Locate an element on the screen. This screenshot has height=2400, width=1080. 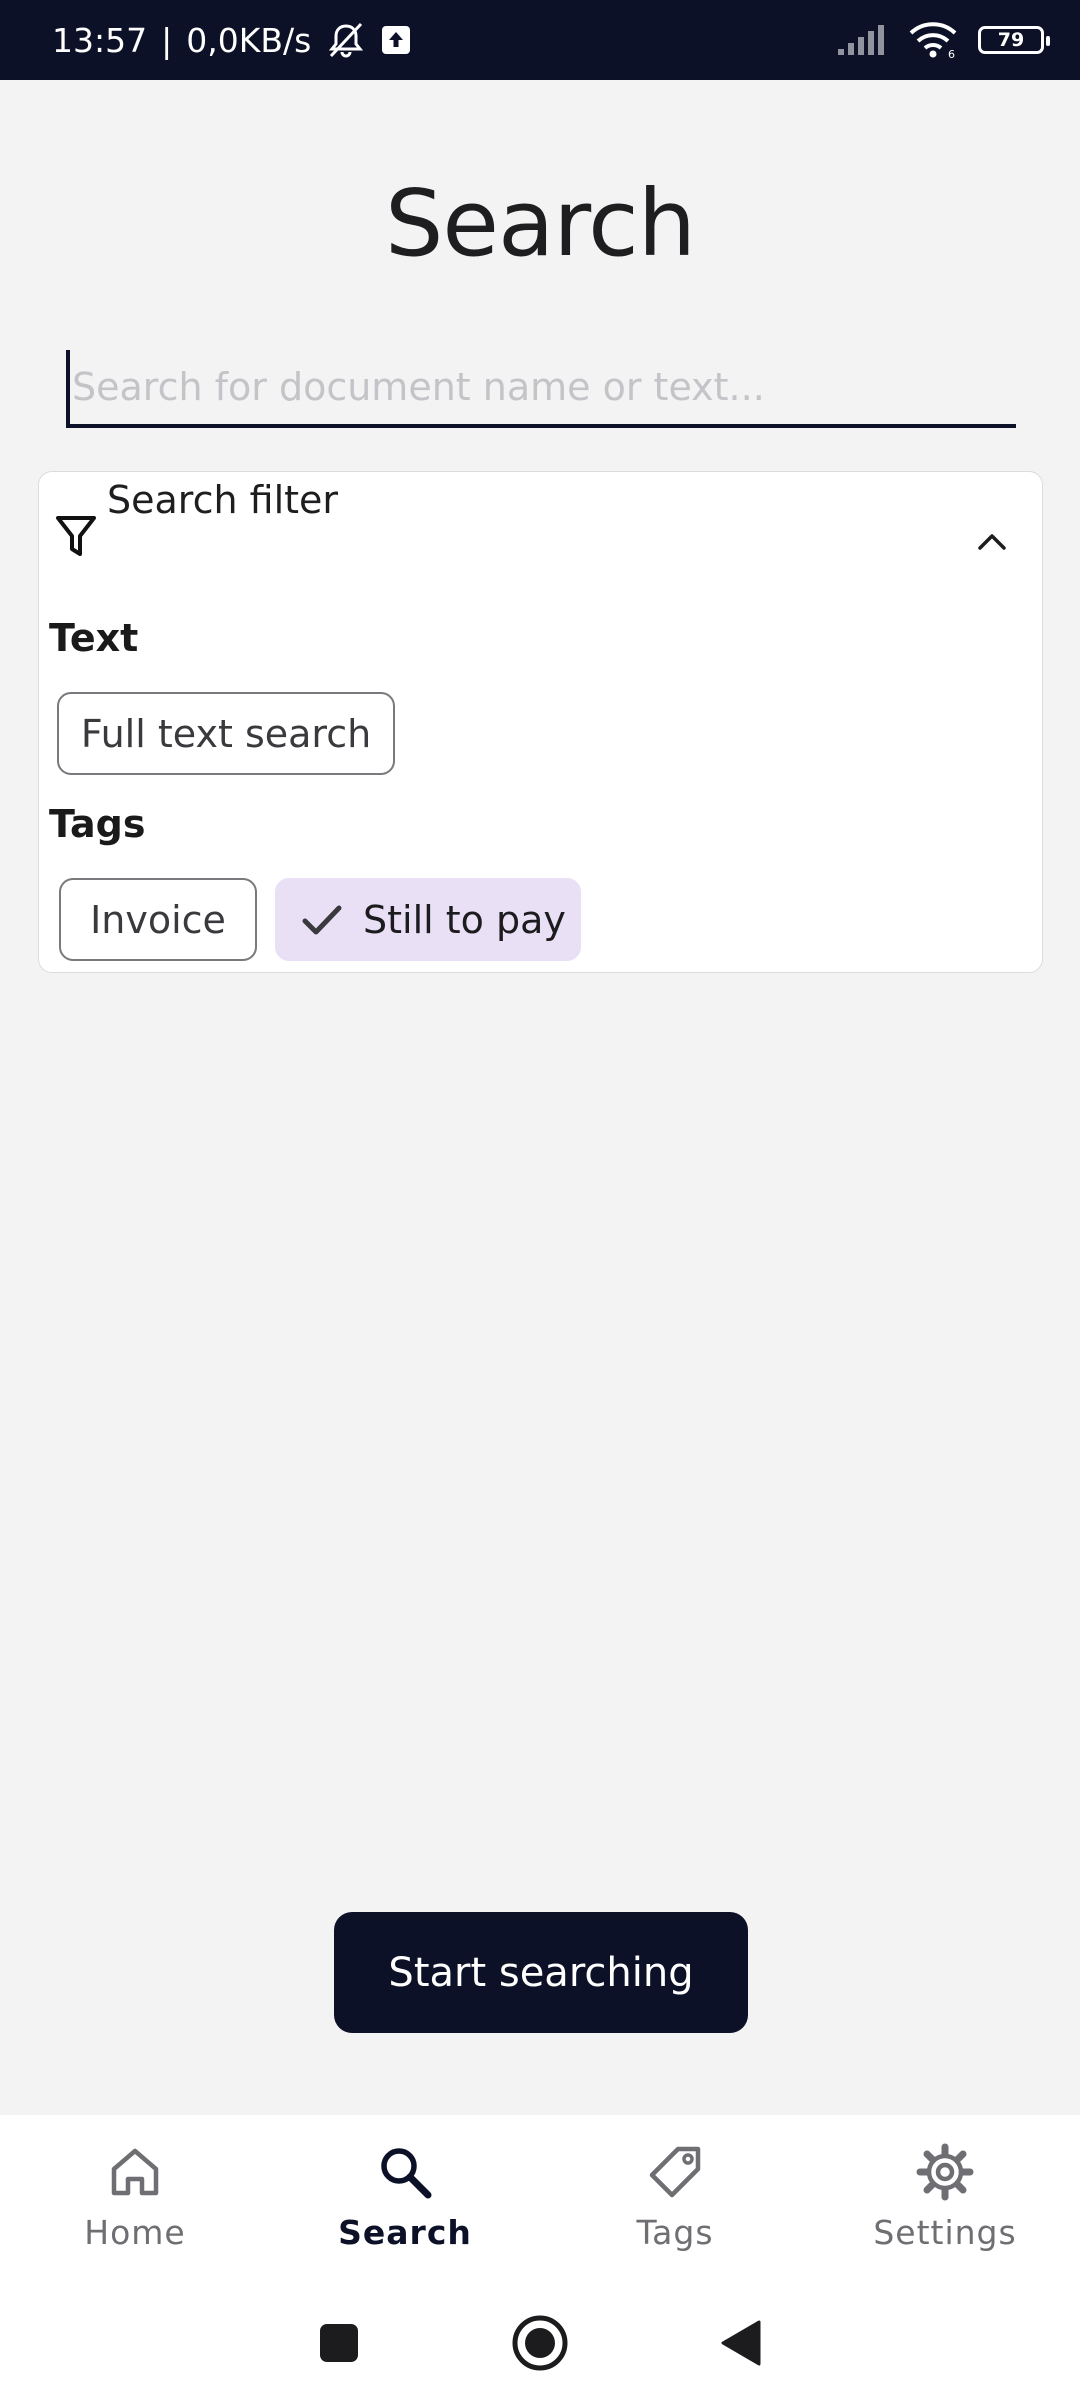
battery-indicator: 79 is located at coordinates (1014, 40).